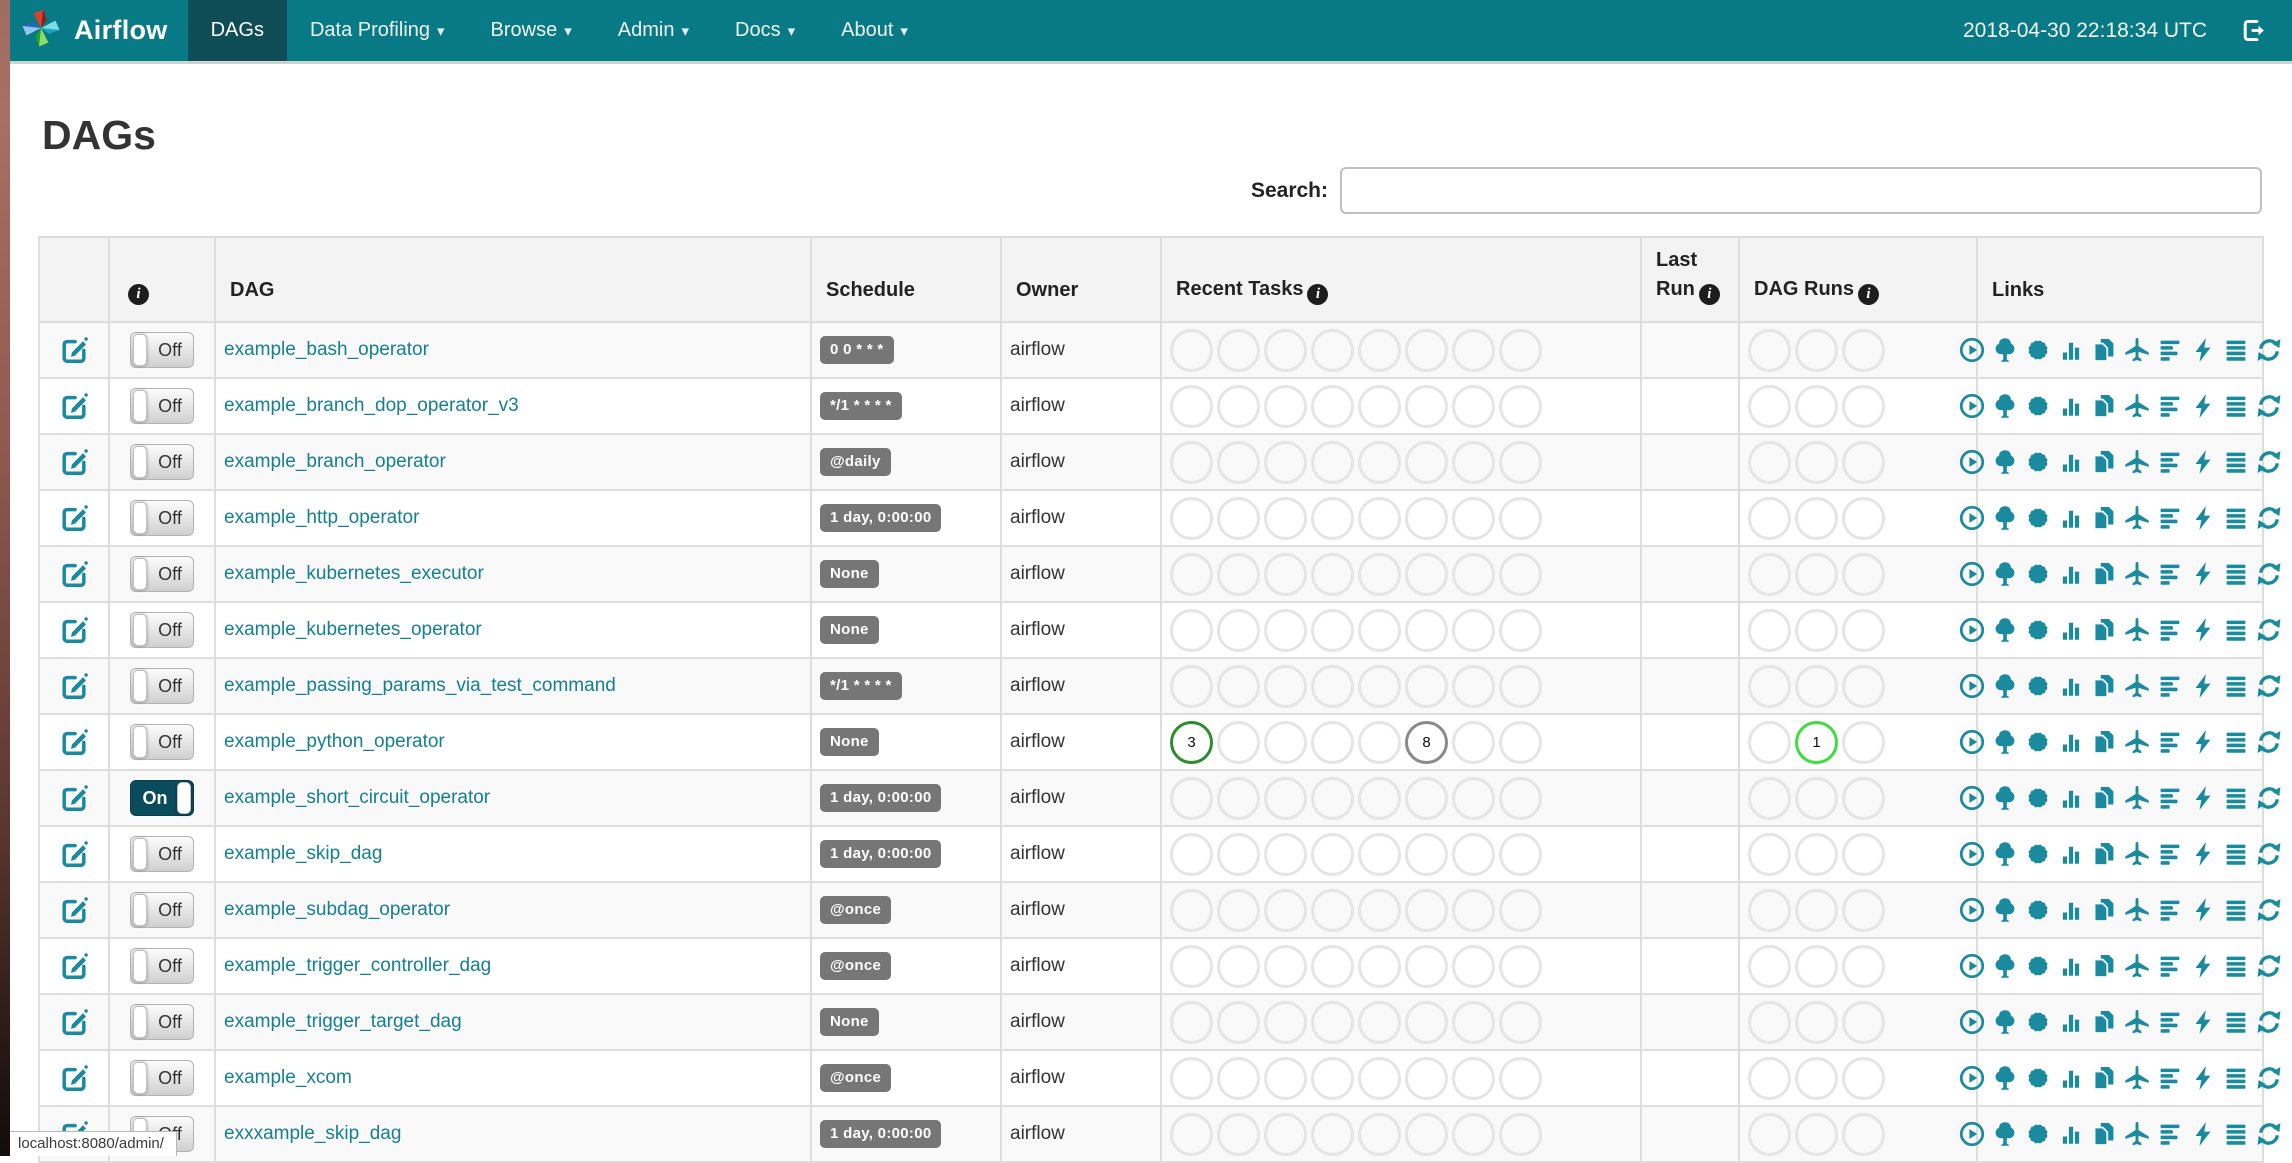 Image resolution: width=2292 pixels, height=1163 pixels. What do you see at coordinates (2104, 406) in the screenshot?
I see `task-tries-icon` at bounding box center [2104, 406].